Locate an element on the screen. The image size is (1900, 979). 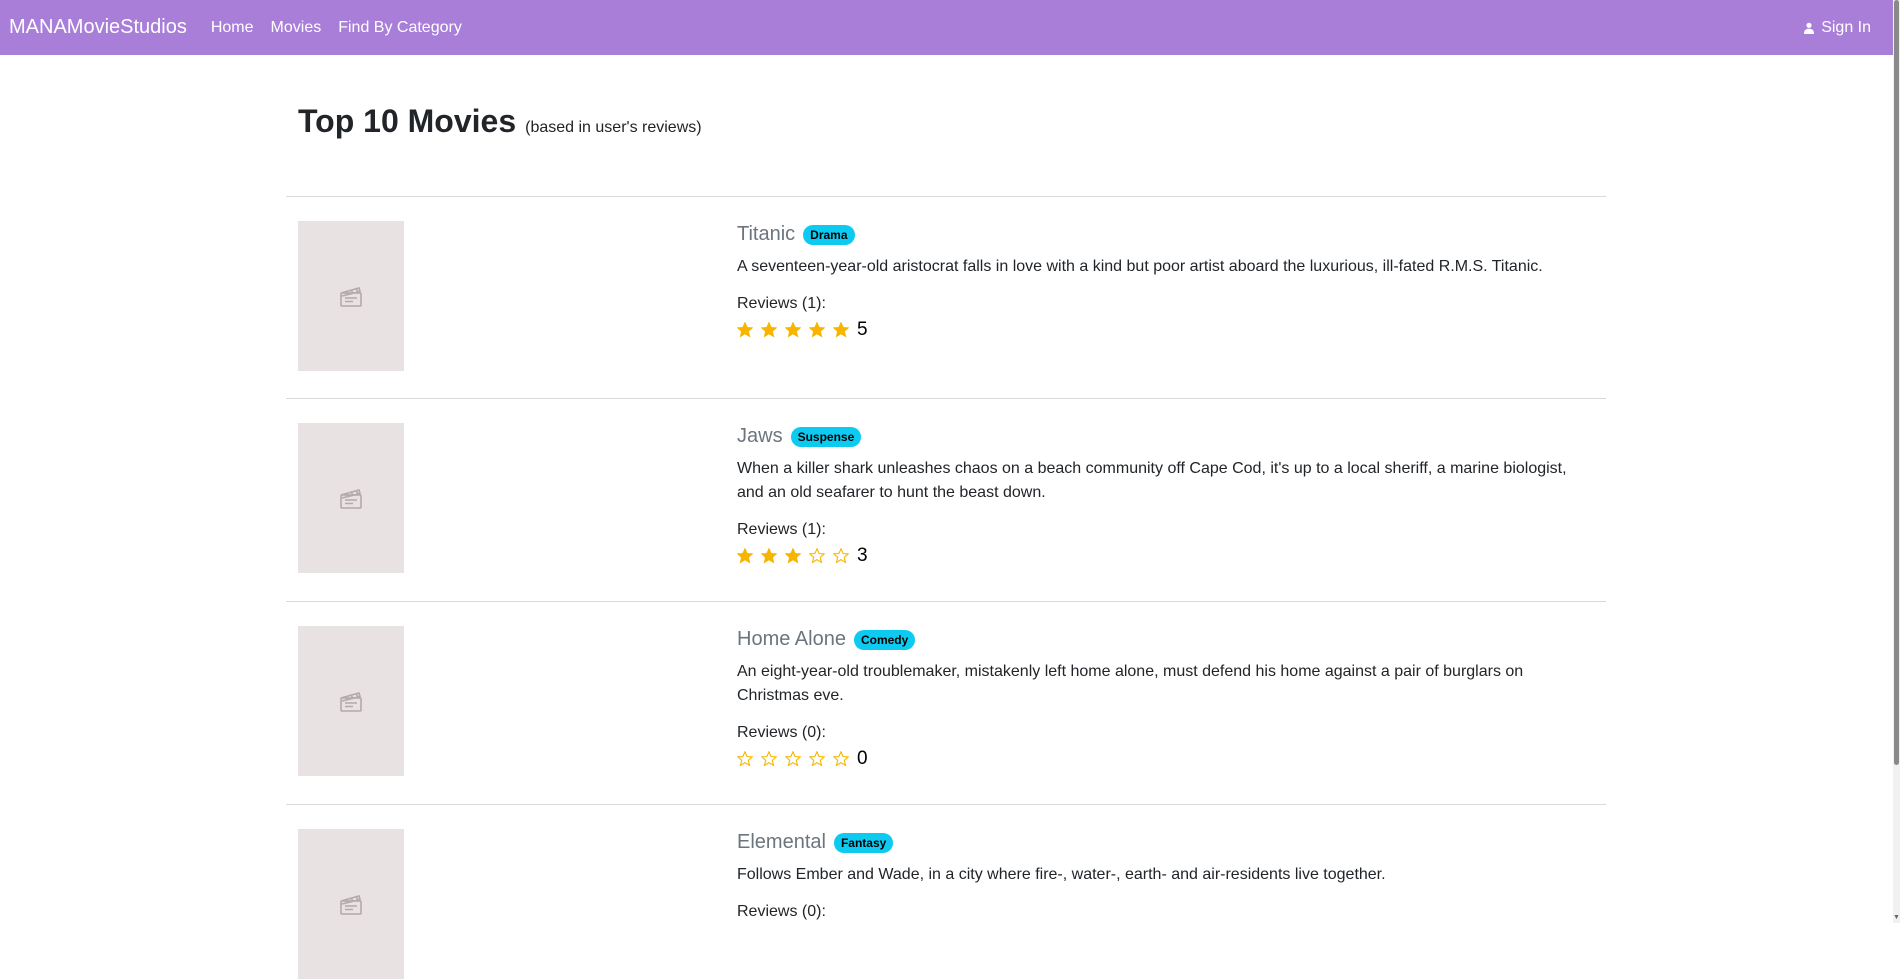
movie-title-row: Jaws Suspense is located at coordinates (1167, 436).